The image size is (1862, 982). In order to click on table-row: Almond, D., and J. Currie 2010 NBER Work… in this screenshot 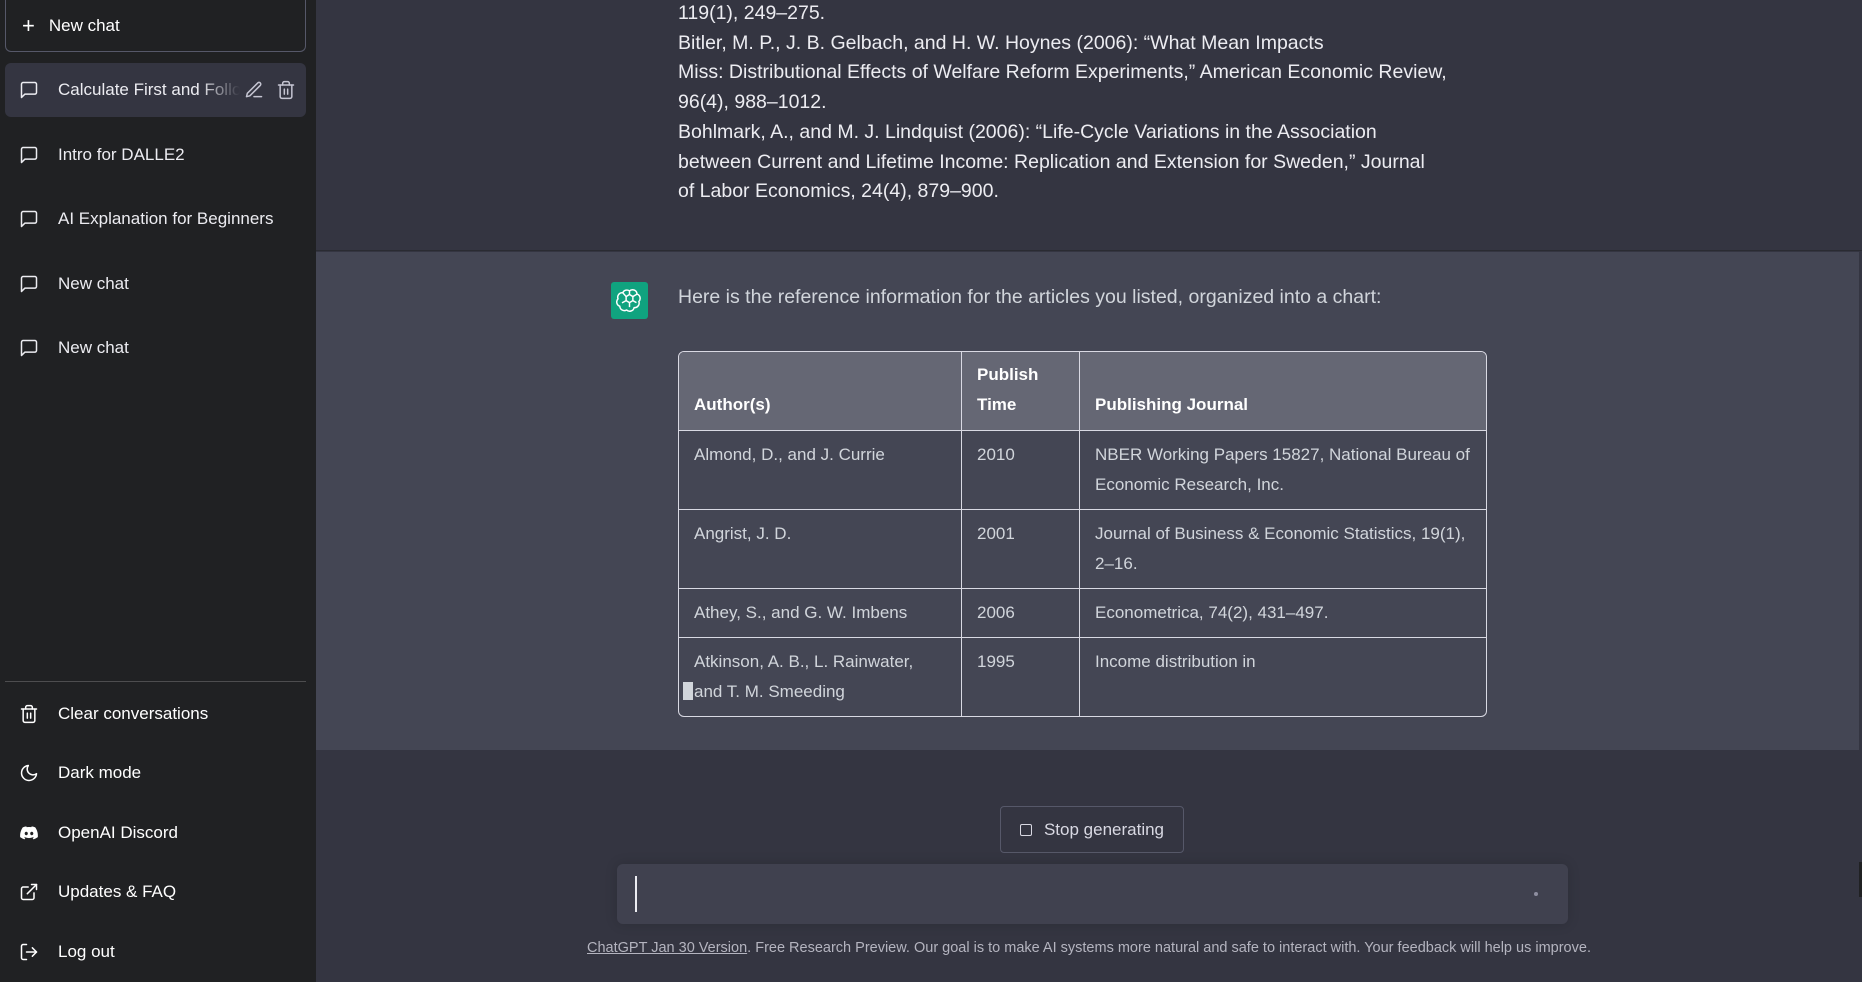, I will do `click(1082, 469)`.